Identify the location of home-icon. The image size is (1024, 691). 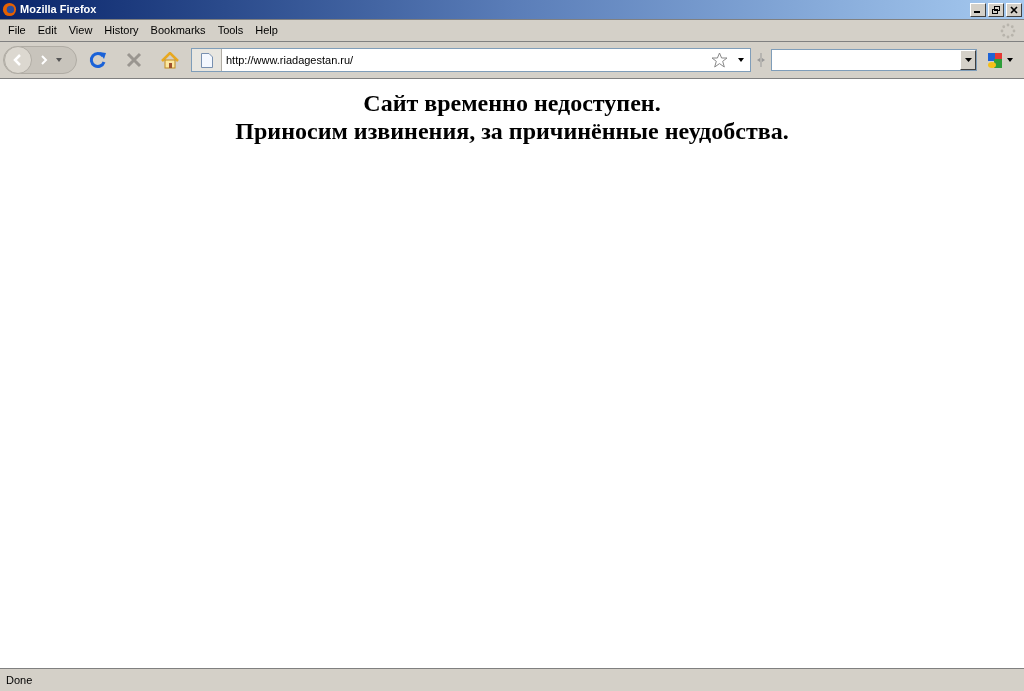
(170, 60).